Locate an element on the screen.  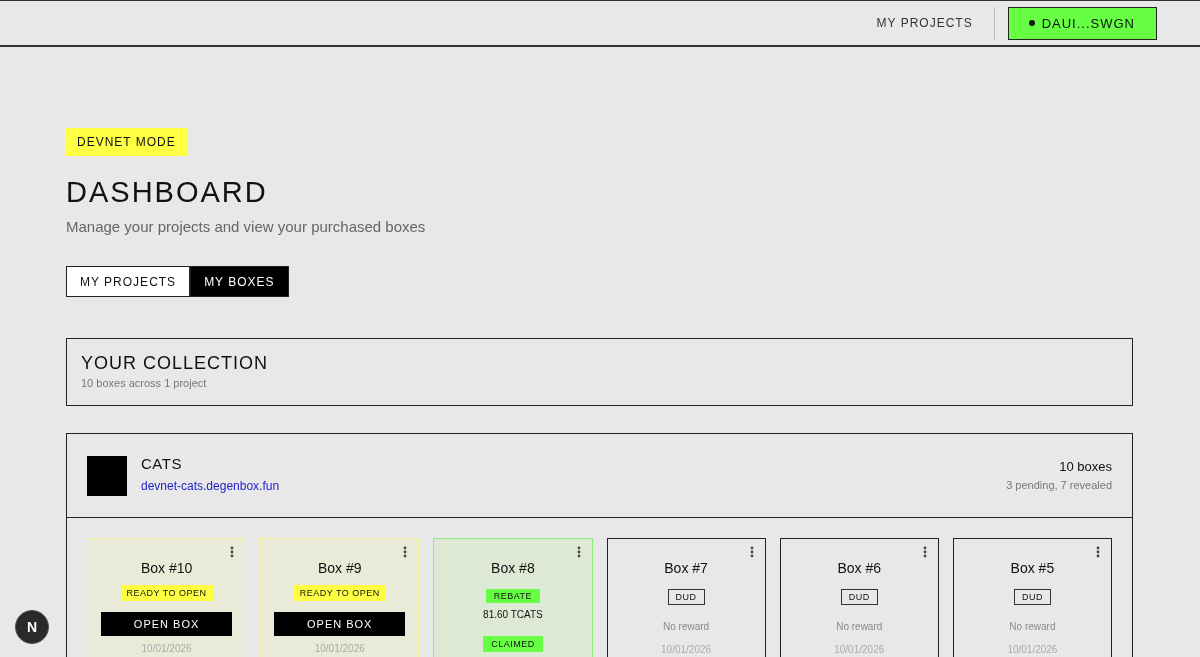
project-name: CATS is located at coordinates (162, 464).